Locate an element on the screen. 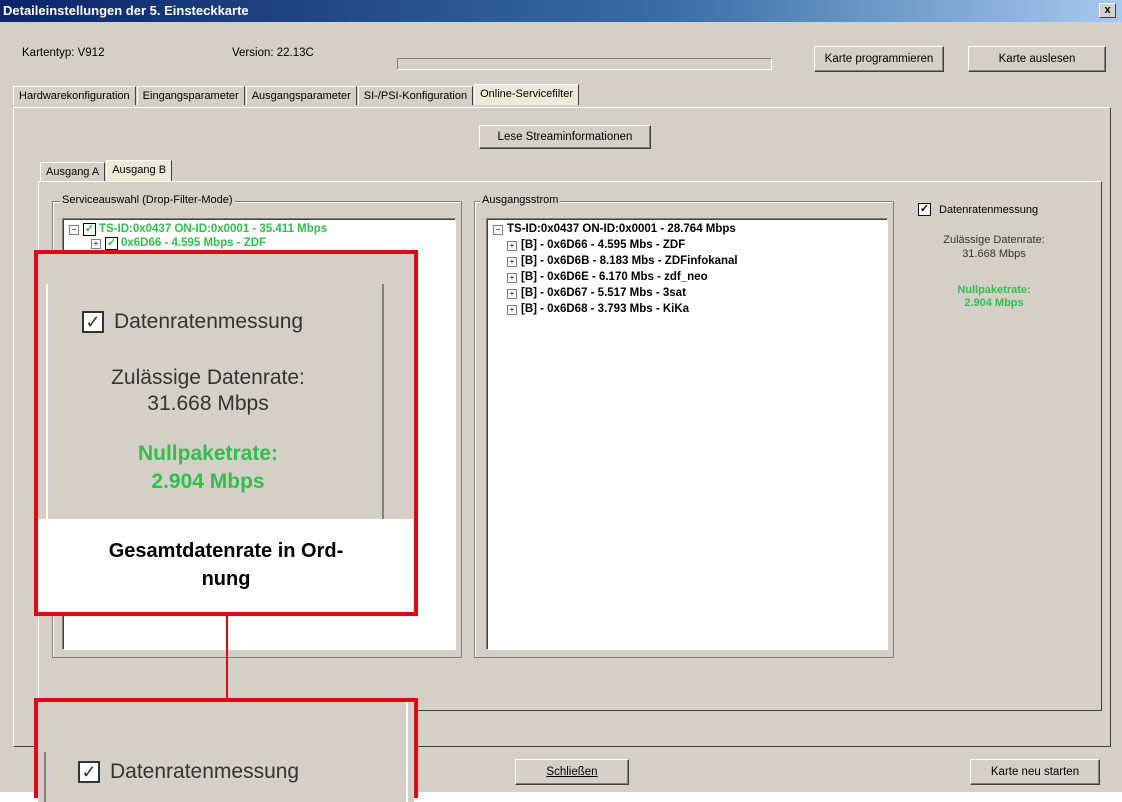 This screenshot has width=1122, height=802. read-card-button: Karte auslesen is located at coordinates (1037, 59).